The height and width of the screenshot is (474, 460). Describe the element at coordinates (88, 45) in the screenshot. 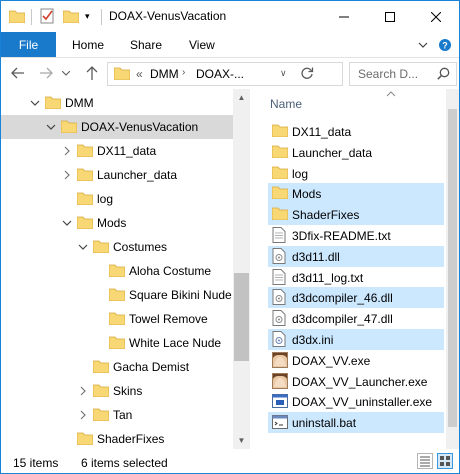

I see `tab-home: Home` at that location.